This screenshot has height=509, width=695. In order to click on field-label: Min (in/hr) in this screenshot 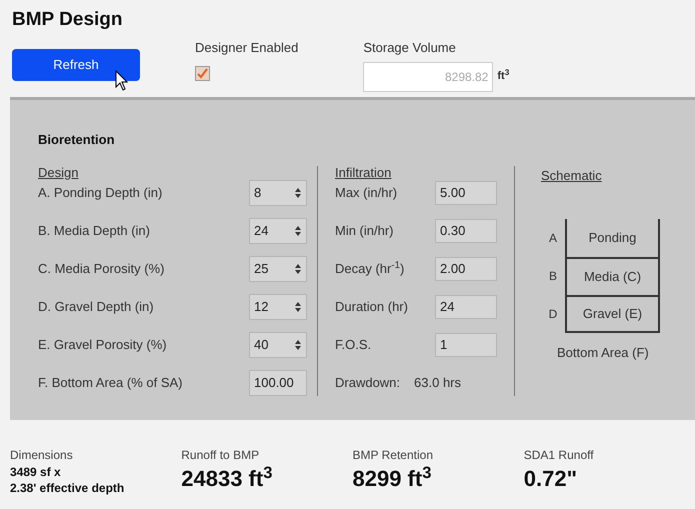, I will do `click(364, 231)`.